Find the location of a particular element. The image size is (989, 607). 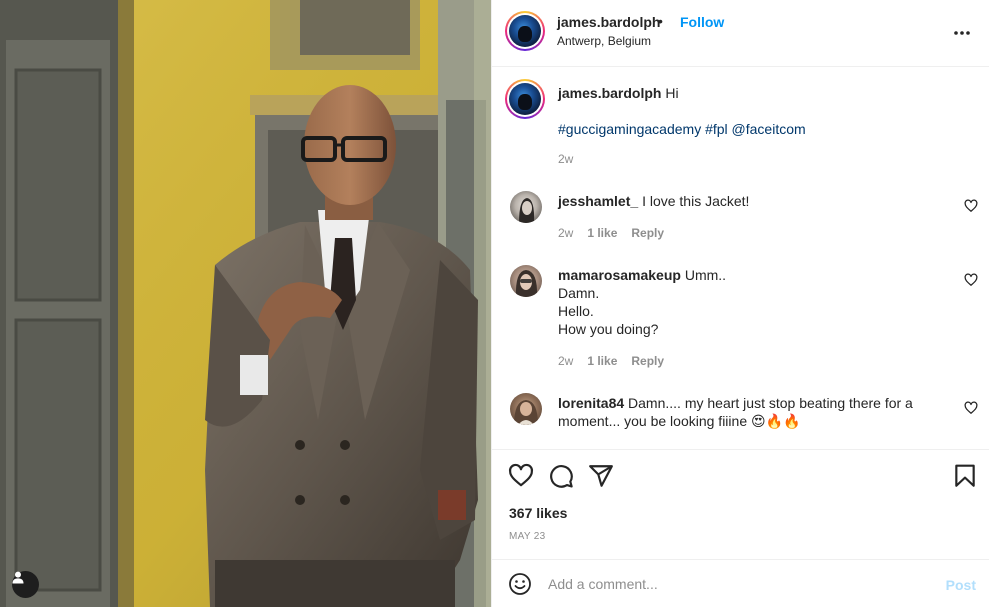

comment-body-line: How you doing? is located at coordinates (608, 329).